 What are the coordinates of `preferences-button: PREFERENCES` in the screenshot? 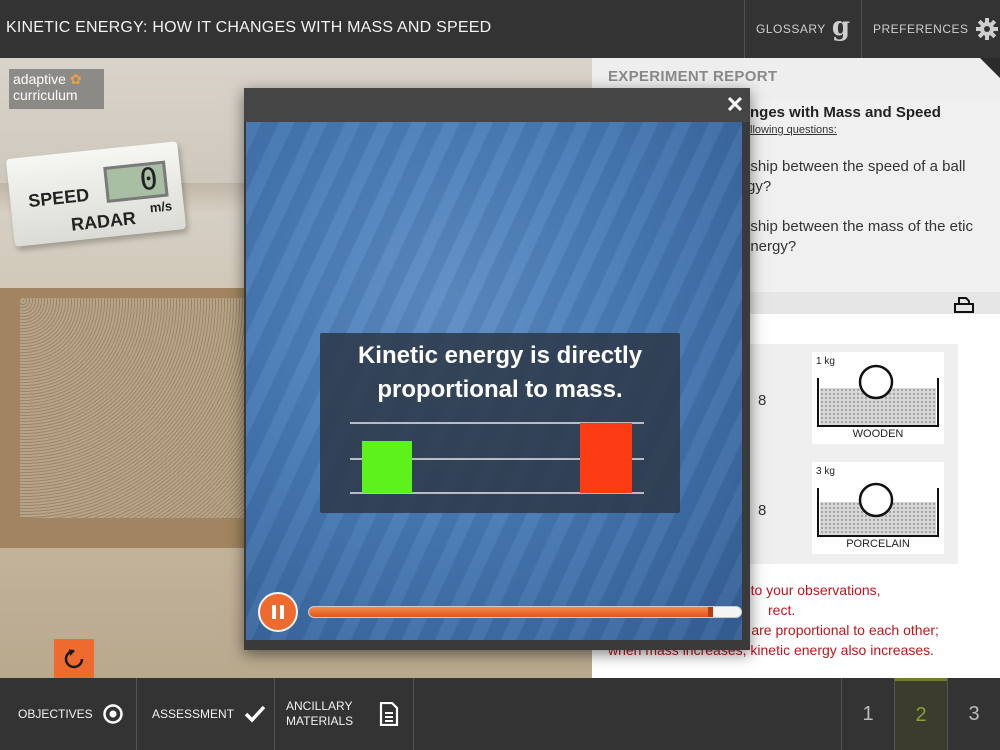 It's located at (930, 29).